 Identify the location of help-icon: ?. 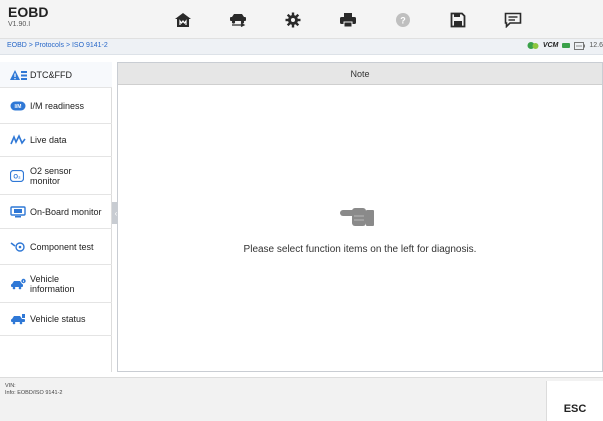
(402, 19).